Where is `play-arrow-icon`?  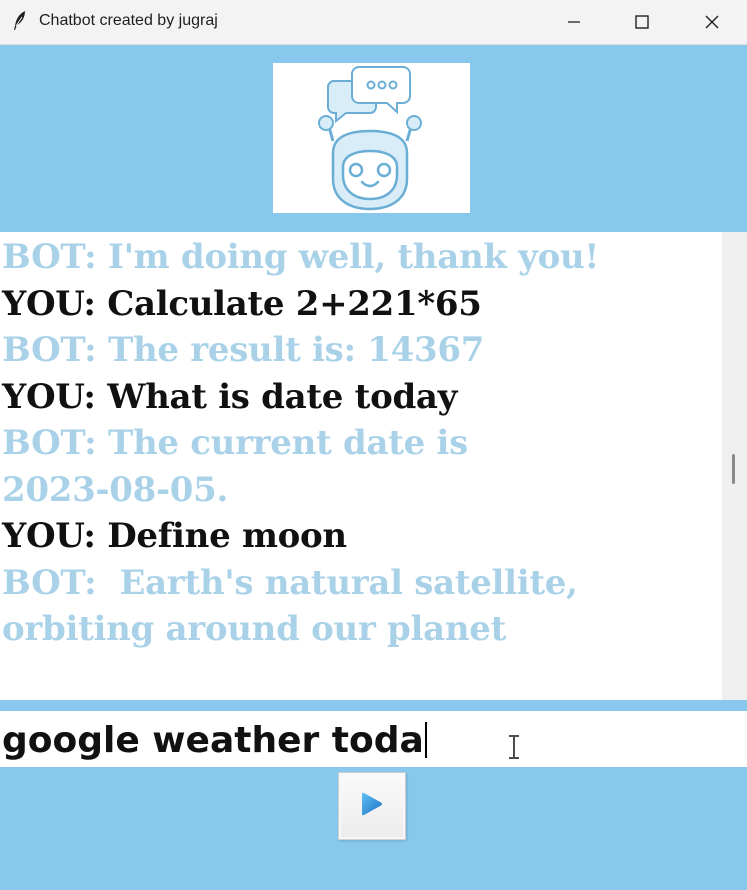 play-arrow-icon is located at coordinates (372, 806).